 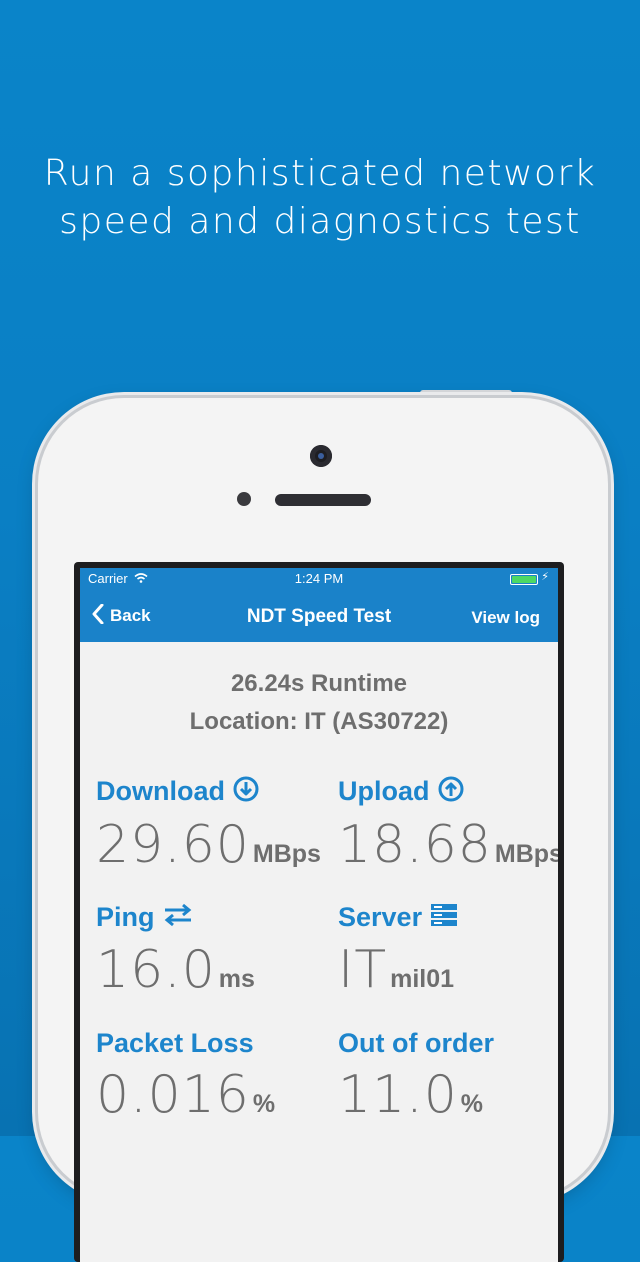 I want to click on charging-bolt-icon: ⚡, so click(x=545, y=576).